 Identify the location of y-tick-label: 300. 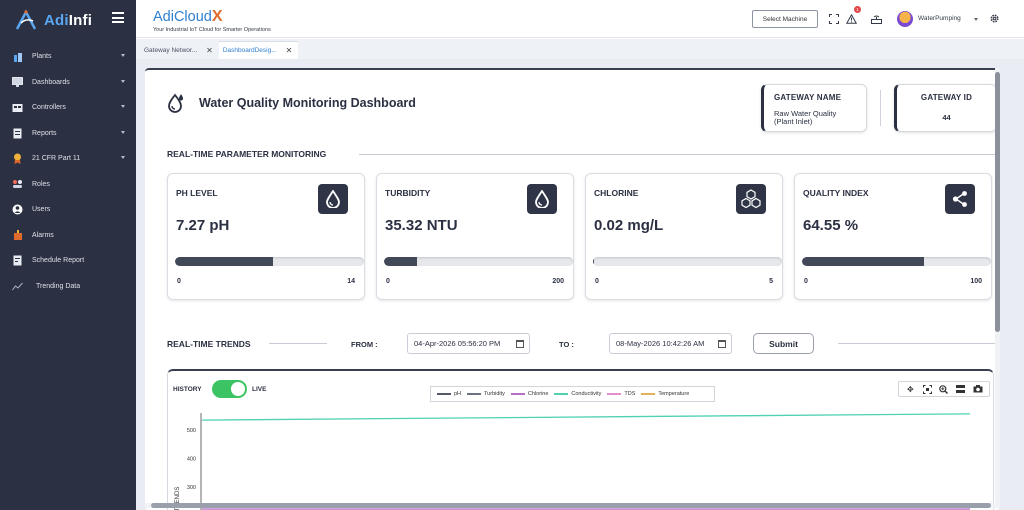
(191, 488).